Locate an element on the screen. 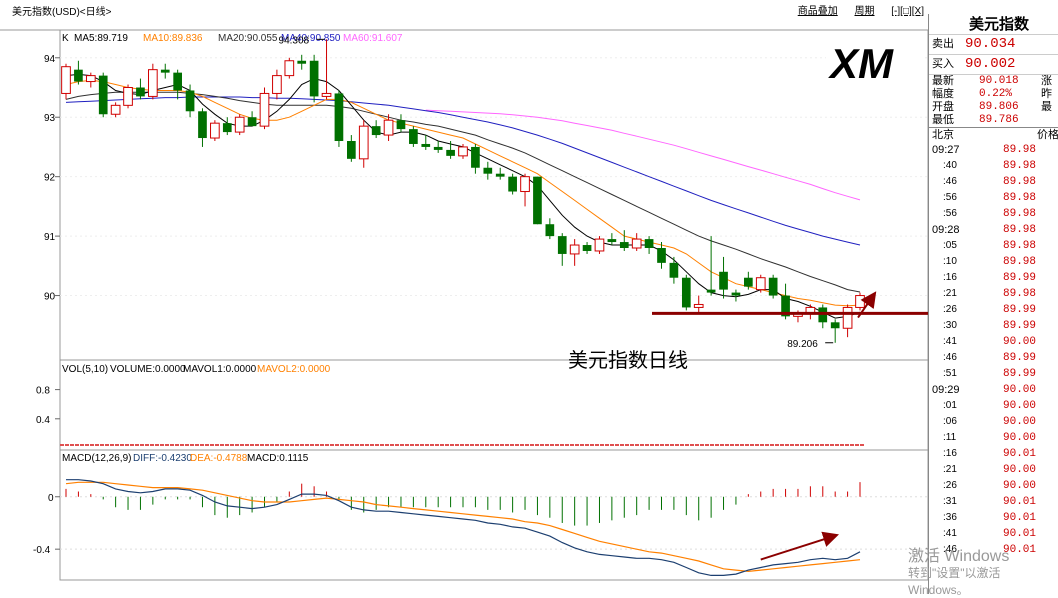 The height and width of the screenshot is (598, 1058). tick-time: :46 is located at coordinates (950, 181).